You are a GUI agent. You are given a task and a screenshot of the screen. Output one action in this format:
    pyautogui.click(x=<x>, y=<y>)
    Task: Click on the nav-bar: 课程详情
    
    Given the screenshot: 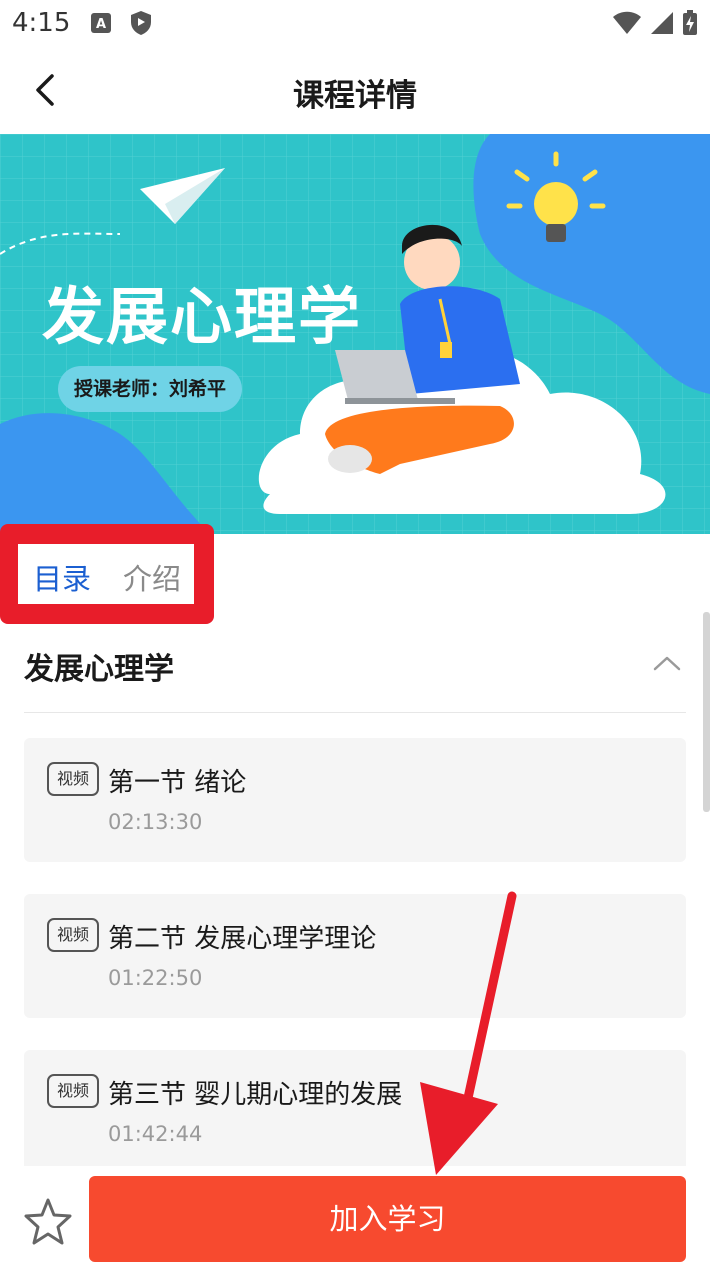 What is the action you would take?
    pyautogui.click(x=355, y=91)
    